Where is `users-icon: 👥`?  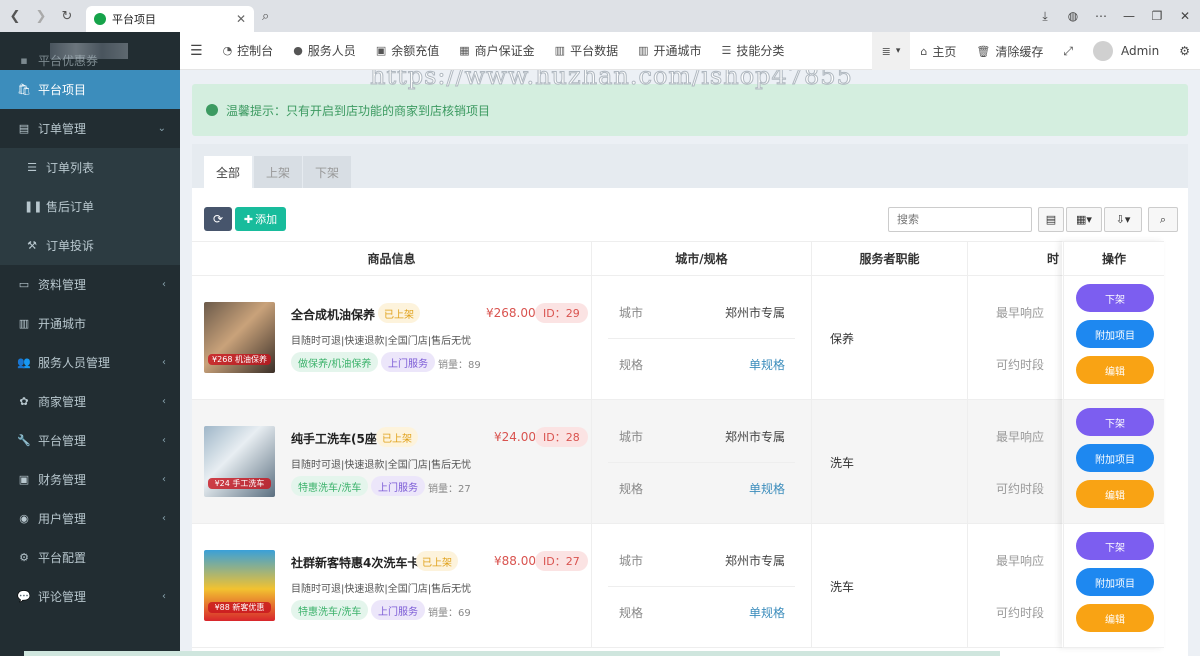
users-icon: 👥 is located at coordinates (24, 362).